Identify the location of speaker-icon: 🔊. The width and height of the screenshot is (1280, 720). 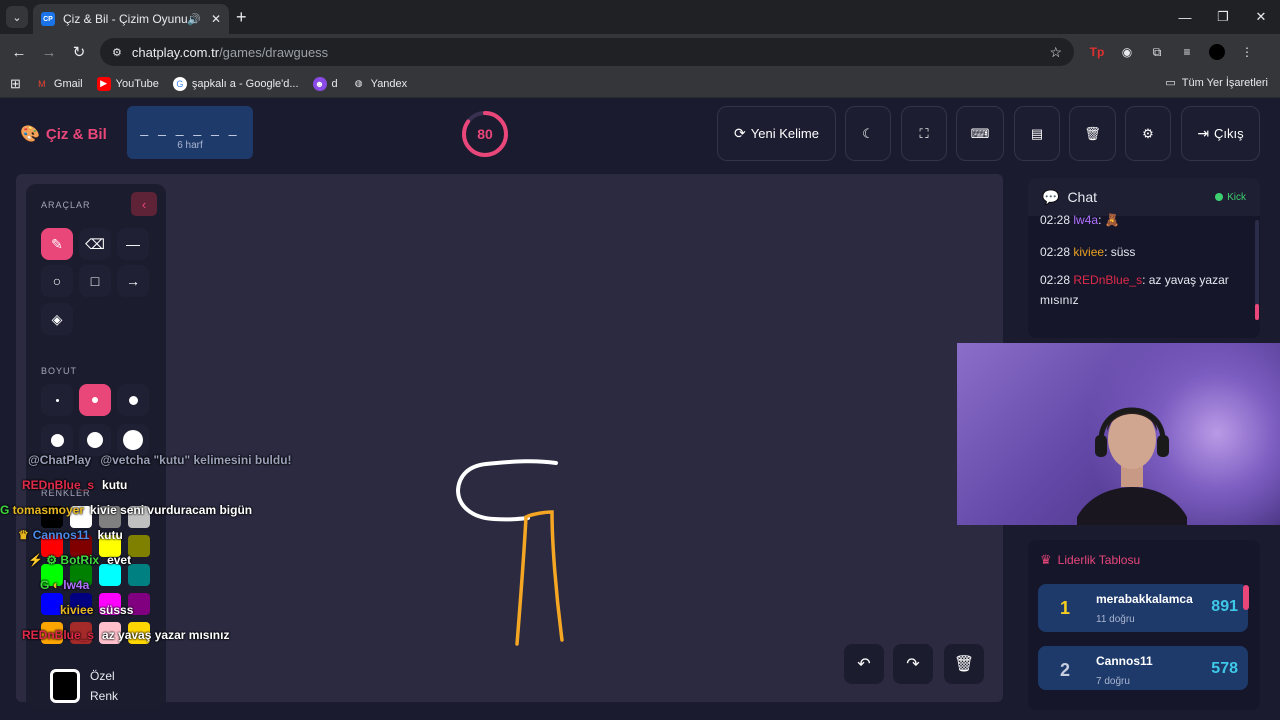
(194, 19).